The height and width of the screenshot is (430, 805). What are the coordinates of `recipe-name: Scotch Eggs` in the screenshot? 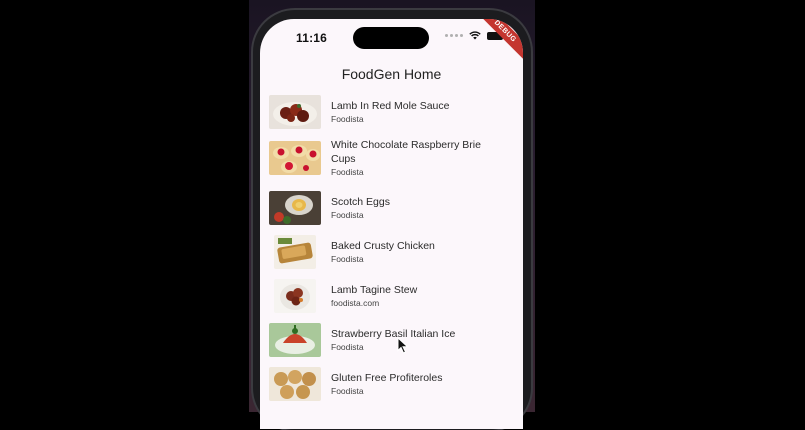 It's located at (360, 202).